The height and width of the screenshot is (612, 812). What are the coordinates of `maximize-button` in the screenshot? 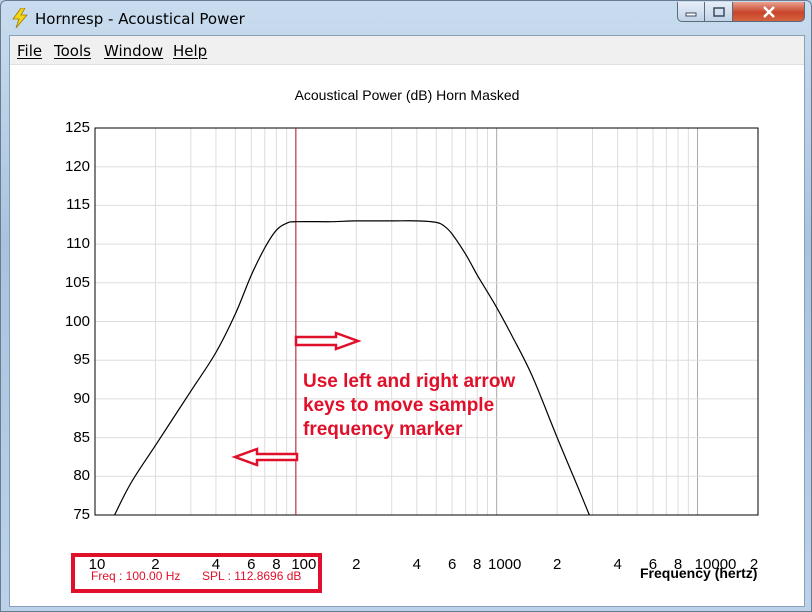 It's located at (719, 12).